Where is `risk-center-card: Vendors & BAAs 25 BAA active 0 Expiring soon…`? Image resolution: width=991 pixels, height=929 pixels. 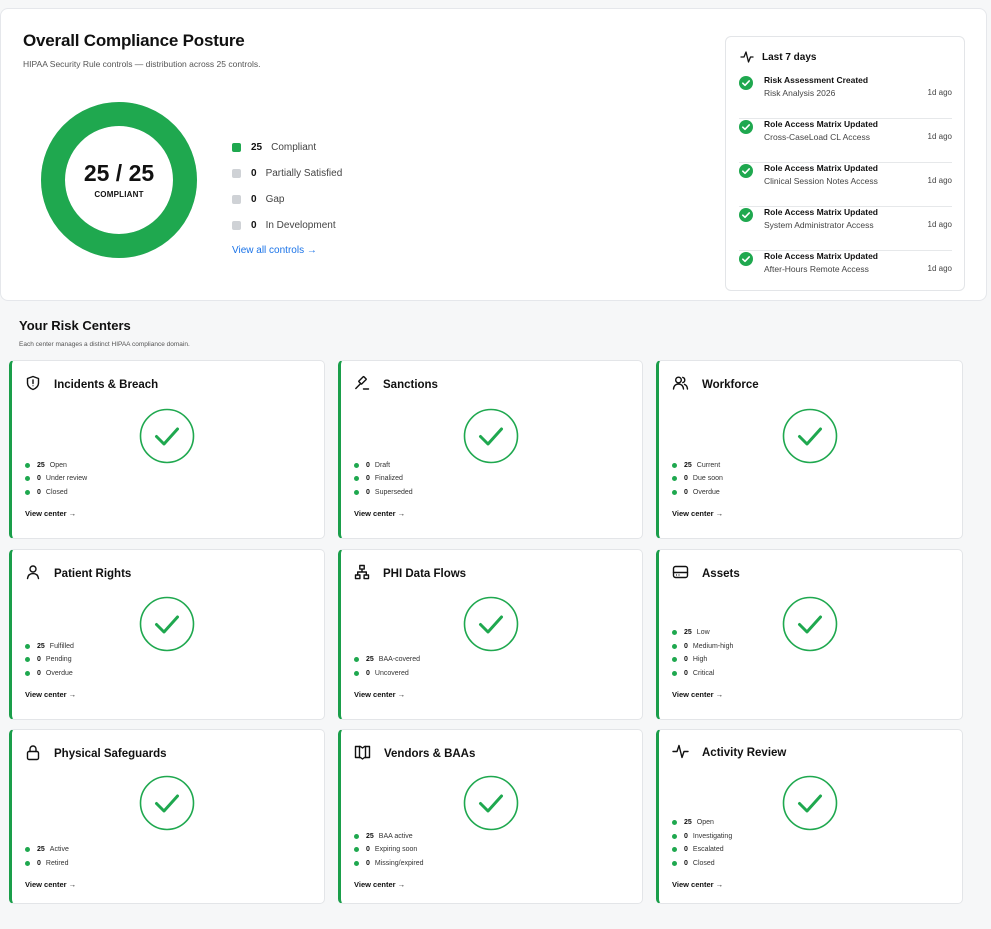
risk-center-card: Vendors & BAAs 25 BAA active 0 Expiring soon… is located at coordinates (490, 816).